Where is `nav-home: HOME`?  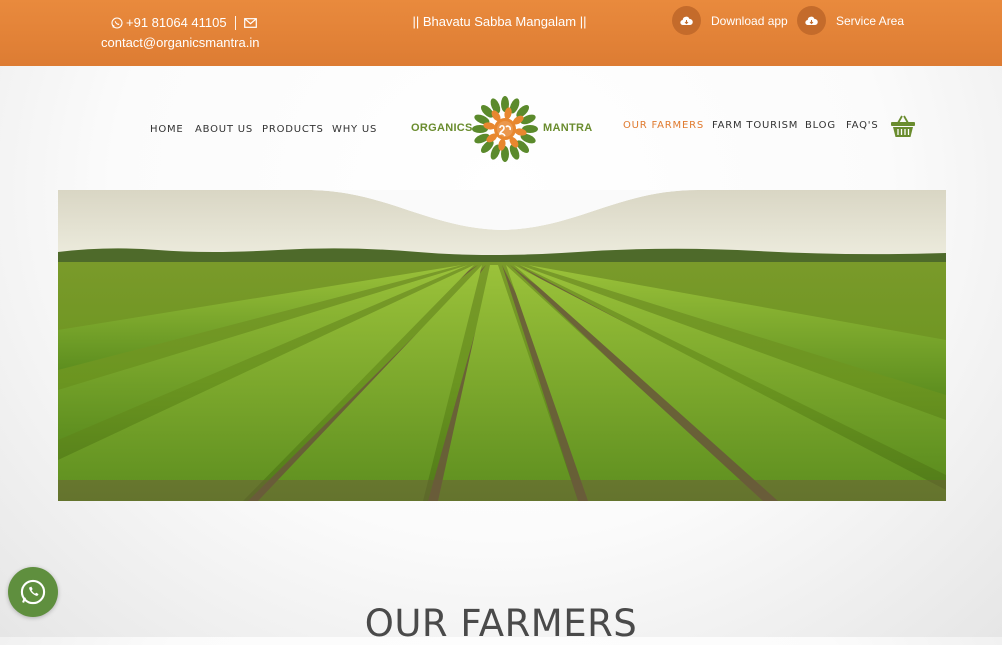
nav-home: HOME is located at coordinates (167, 129).